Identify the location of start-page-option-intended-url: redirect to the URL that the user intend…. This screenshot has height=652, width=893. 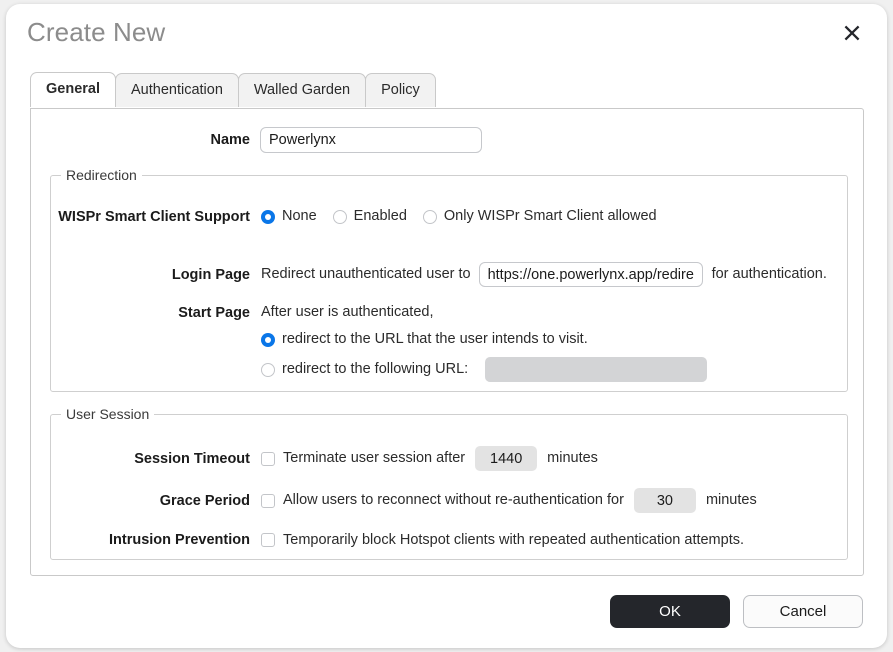
(484, 339).